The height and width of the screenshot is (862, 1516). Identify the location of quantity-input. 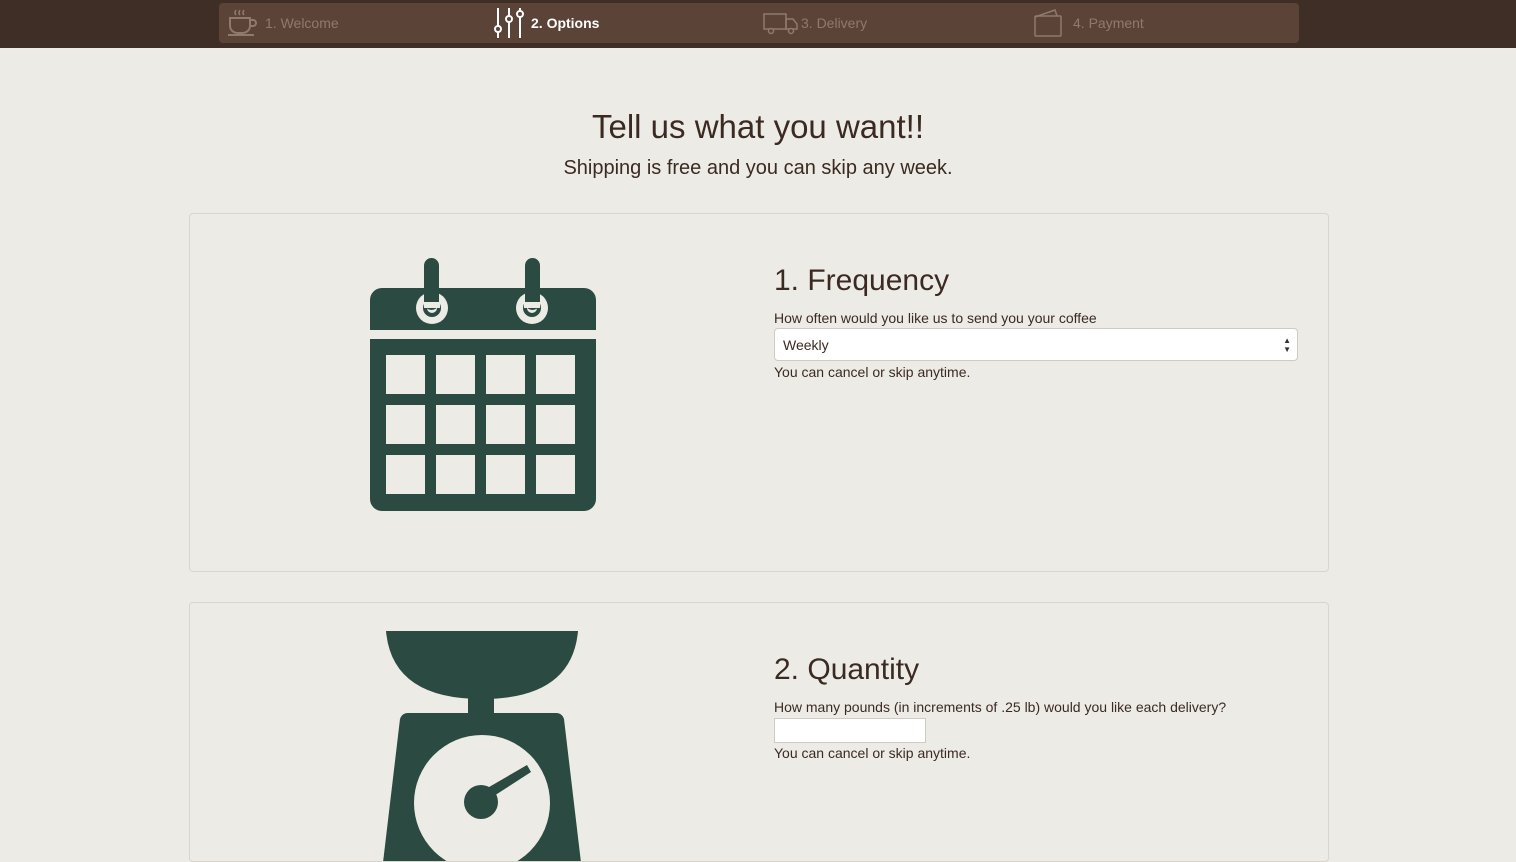
(850, 730).